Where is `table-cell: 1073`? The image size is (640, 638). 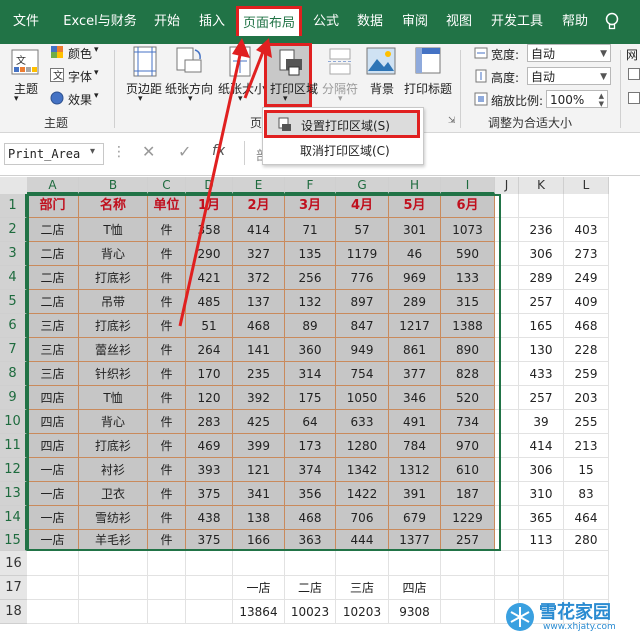
table-cell: 1073 is located at coordinates (468, 230).